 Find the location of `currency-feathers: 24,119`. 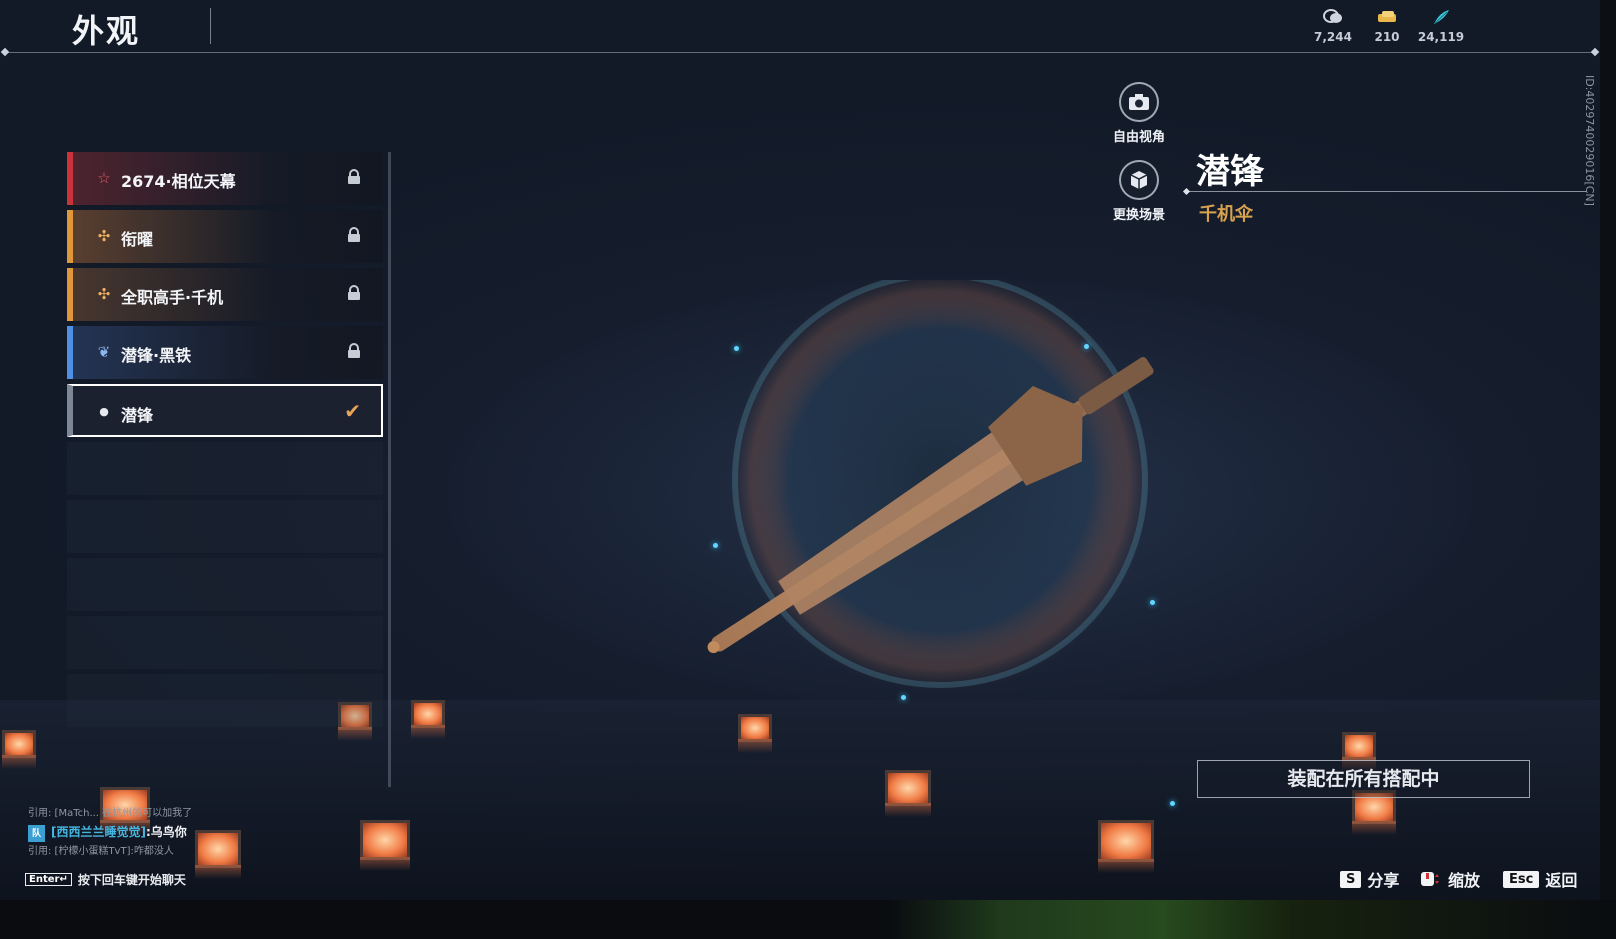

currency-feathers: 24,119 is located at coordinates (1441, 26).